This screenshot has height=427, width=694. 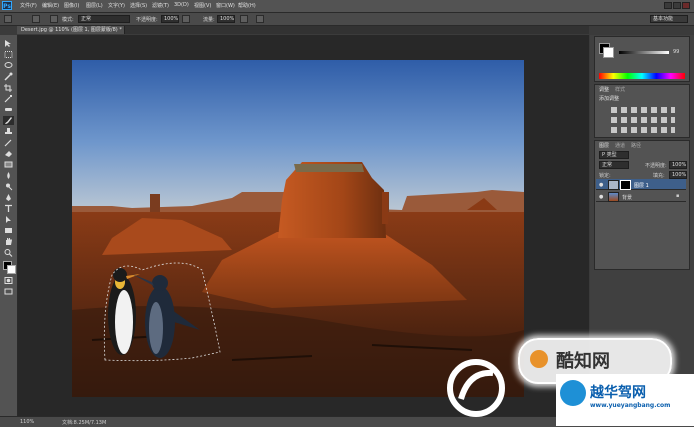 I want to click on flow-label: 流量:, so click(x=209, y=20).